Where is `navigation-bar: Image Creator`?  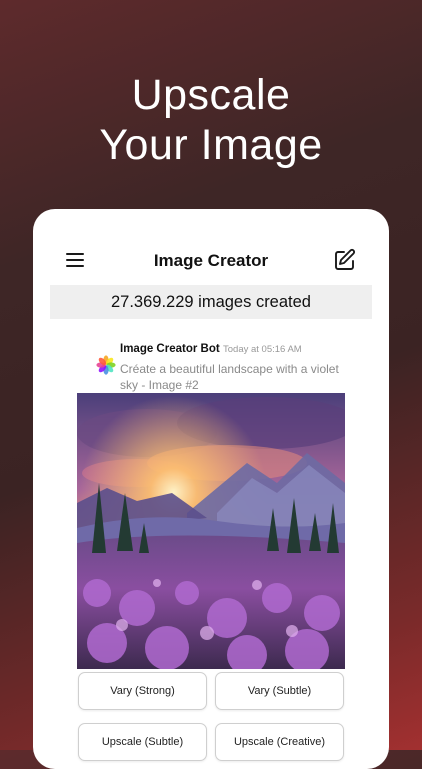 navigation-bar: Image Creator is located at coordinates (211, 247).